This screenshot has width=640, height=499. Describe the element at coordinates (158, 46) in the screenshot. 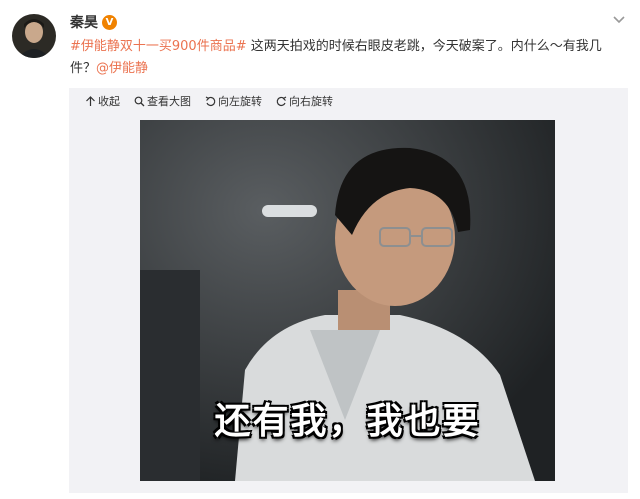

I see `topic-link: #伊能静双十一买900件商品#` at that location.